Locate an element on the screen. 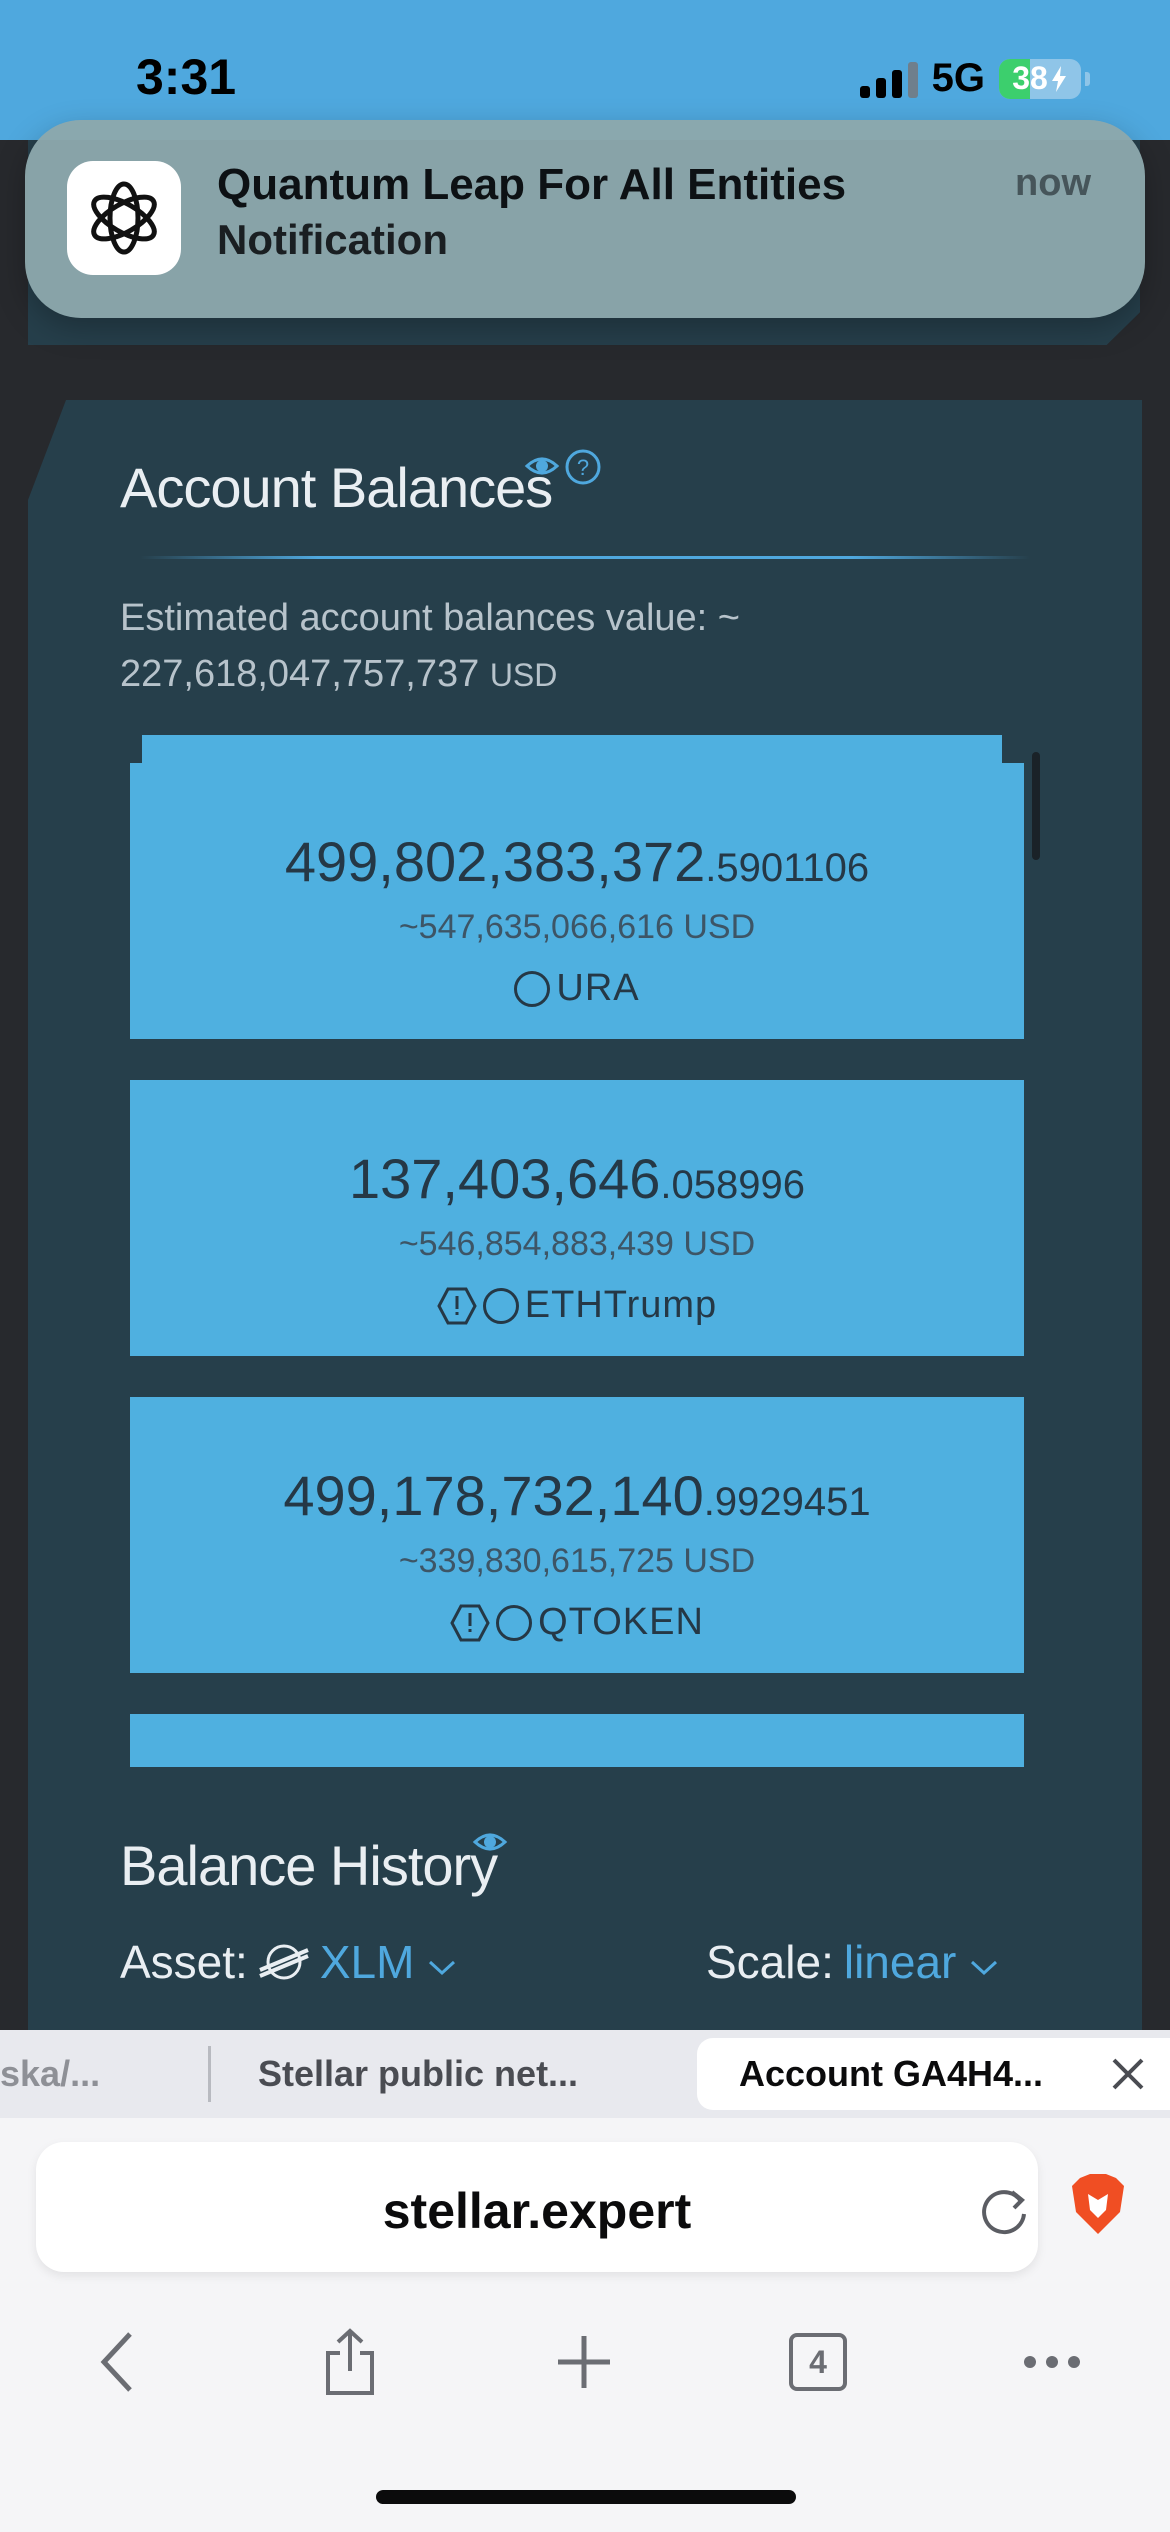  openai-logo-graphic is located at coordinates (124, 218).